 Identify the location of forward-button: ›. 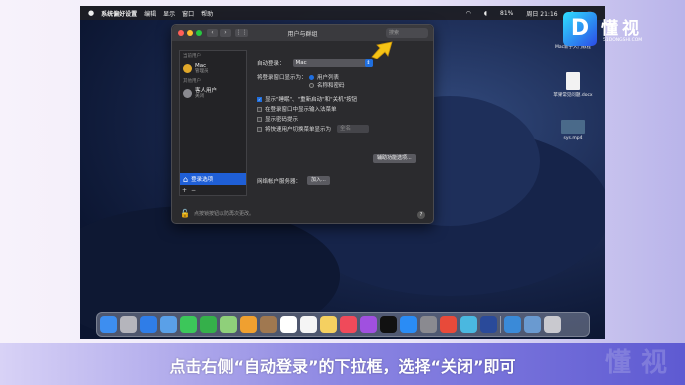
(225, 33).